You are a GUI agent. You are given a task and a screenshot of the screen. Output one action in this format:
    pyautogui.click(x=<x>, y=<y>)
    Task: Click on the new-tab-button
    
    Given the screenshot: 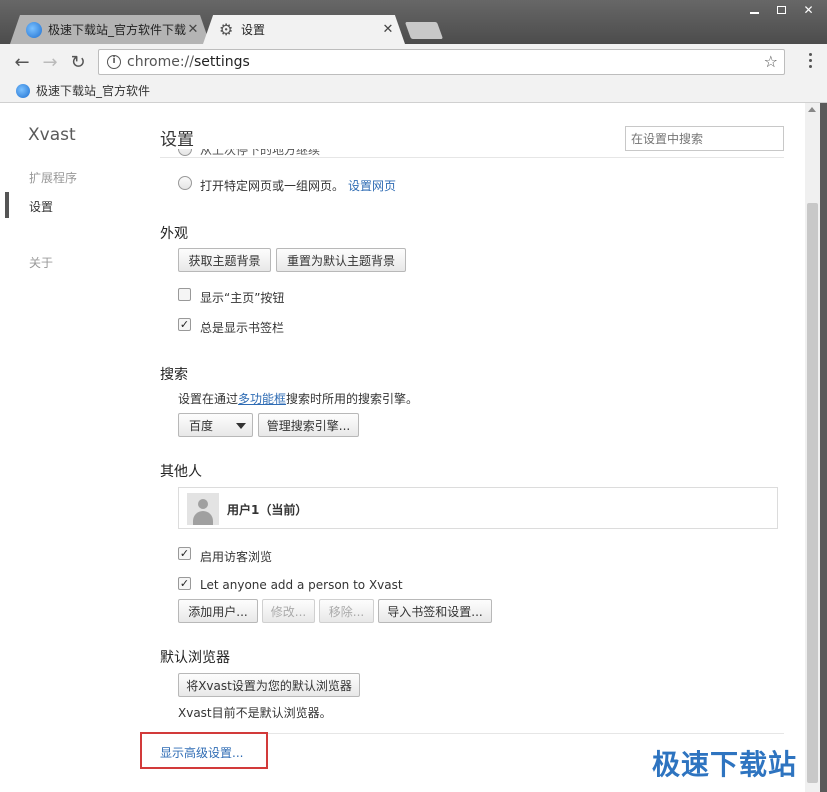 What is the action you would take?
    pyautogui.click(x=424, y=30)
    